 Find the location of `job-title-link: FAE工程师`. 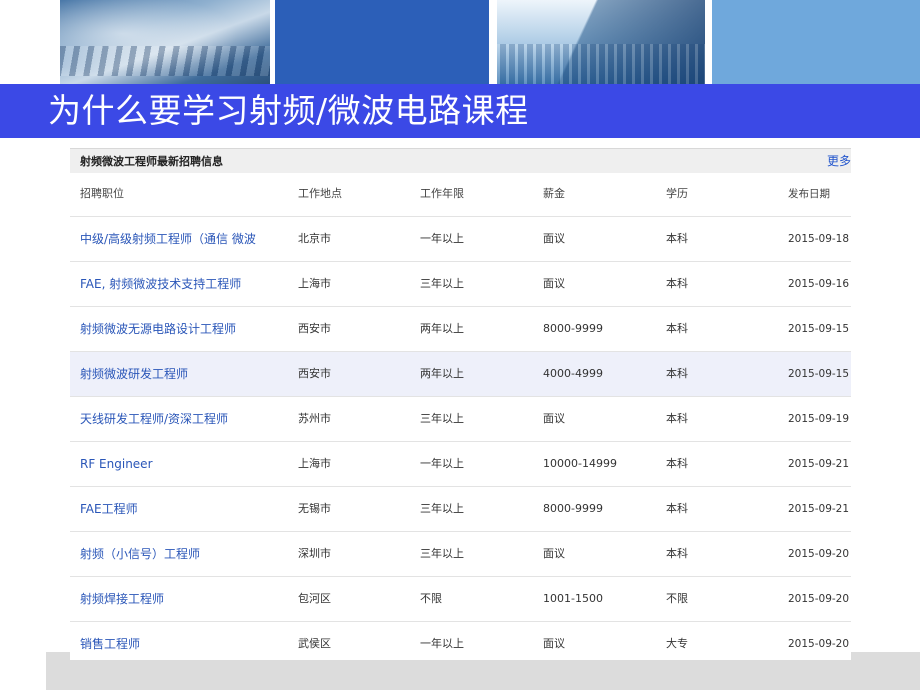

job-title-link: FAE工程师 is located at coordinates (180, 509).